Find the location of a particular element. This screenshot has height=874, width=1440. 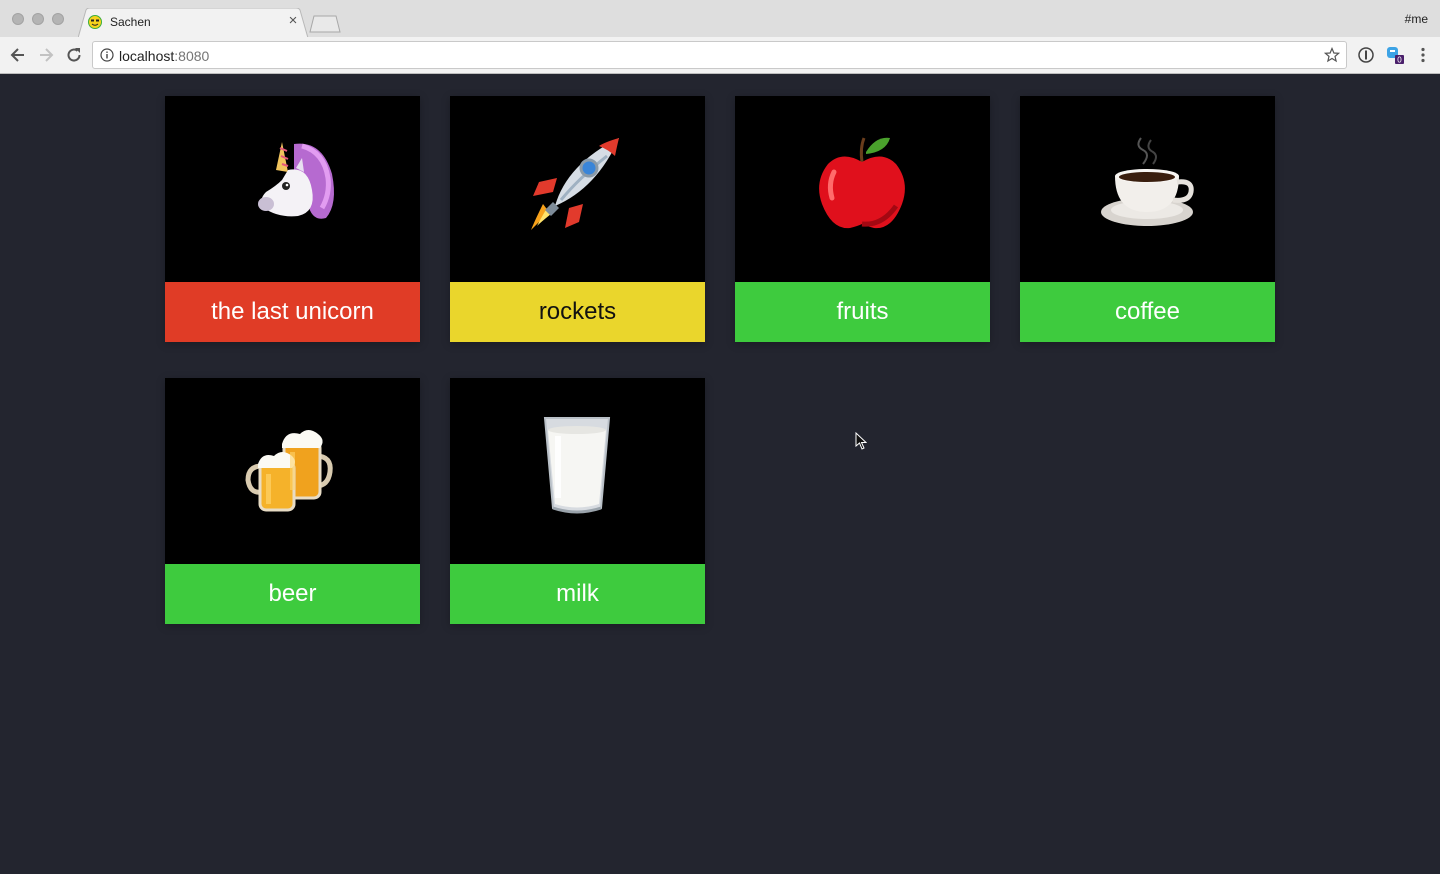

password-manager-extension-icon is located at coordinates (1366, 55).